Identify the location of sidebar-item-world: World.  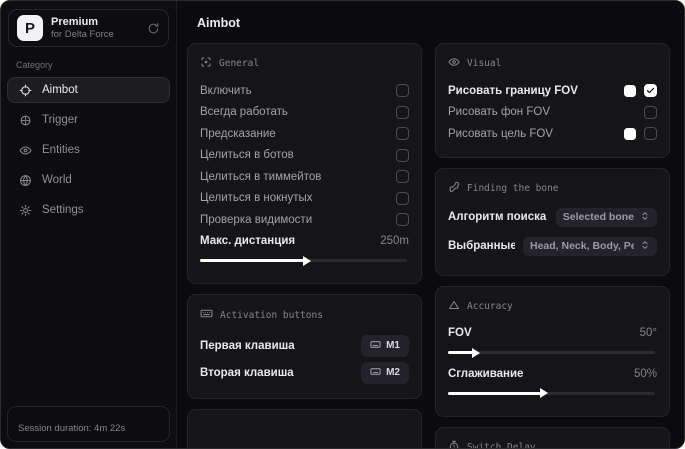
(88, 180).